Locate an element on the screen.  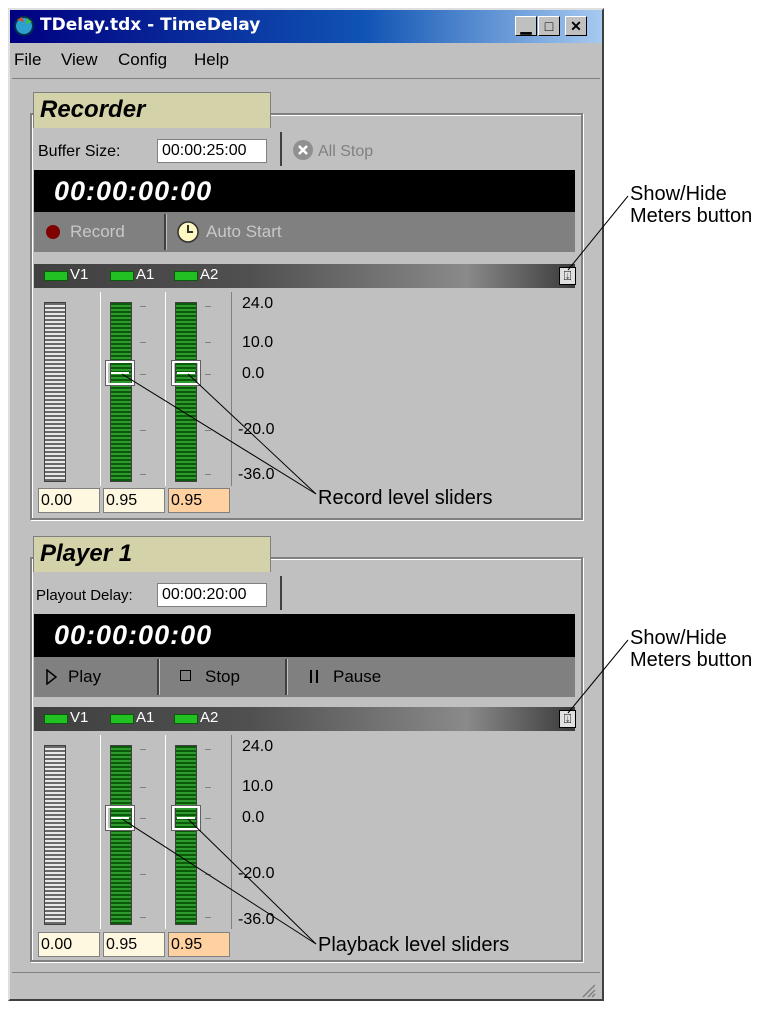
close-icon: ✕ is located at coordinates (576, 26).